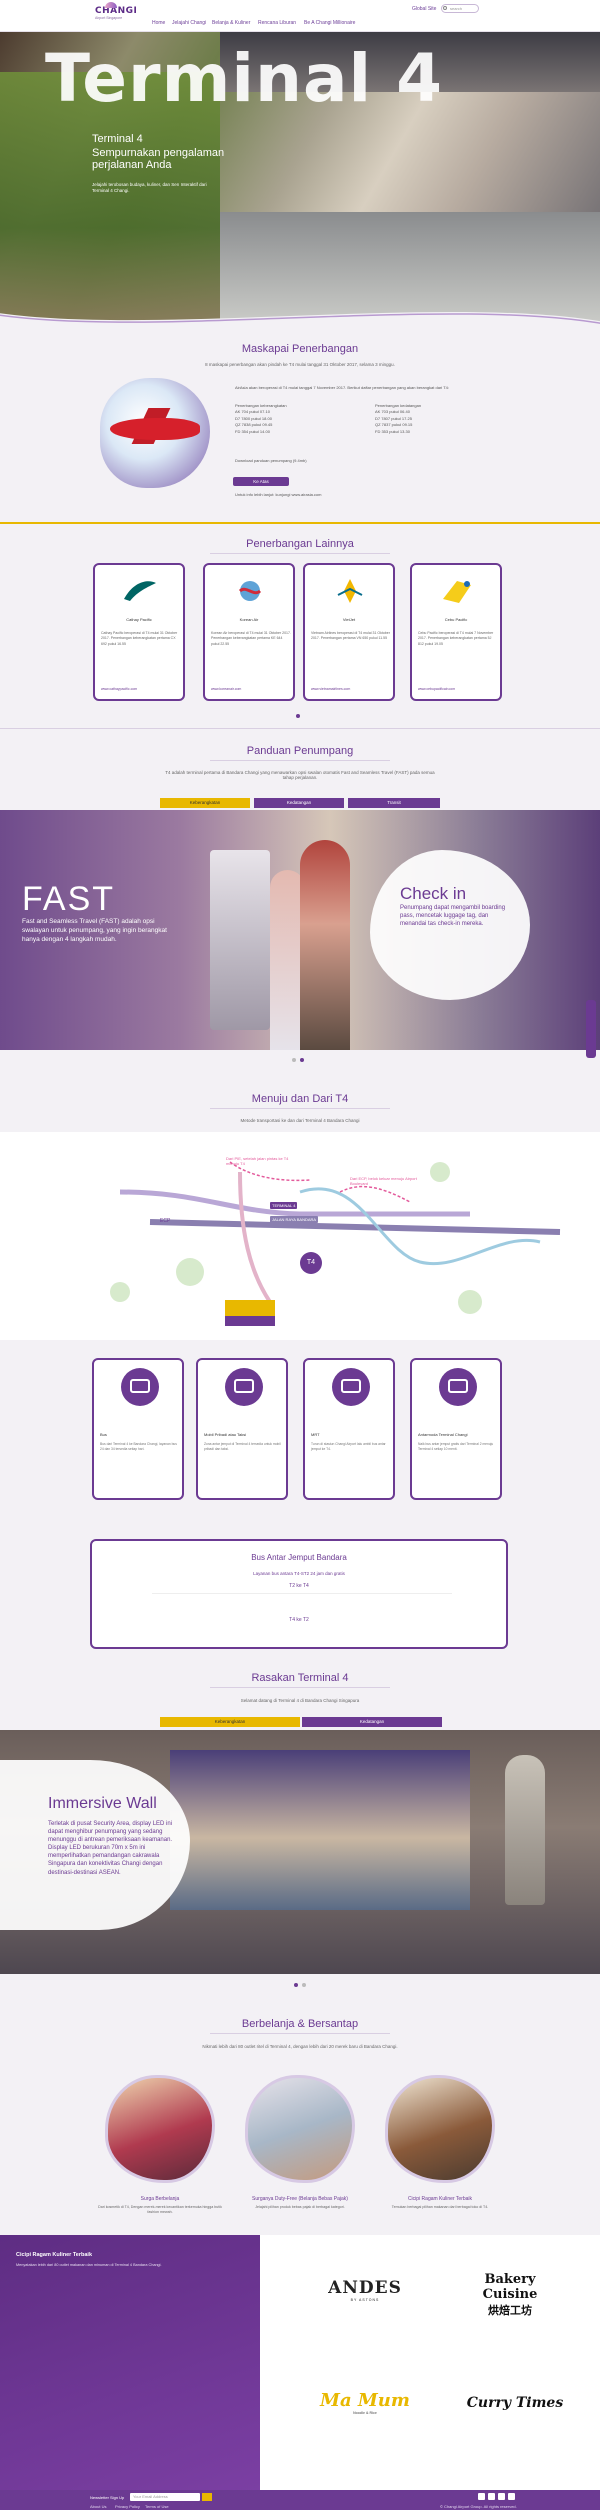 This screenshot has width=600, height=2510. Describe the element at coordinates (54, 2255) in the screenshot. I see `promo-title: Cicipi Ragam Kuliner Terbaik` at that location.